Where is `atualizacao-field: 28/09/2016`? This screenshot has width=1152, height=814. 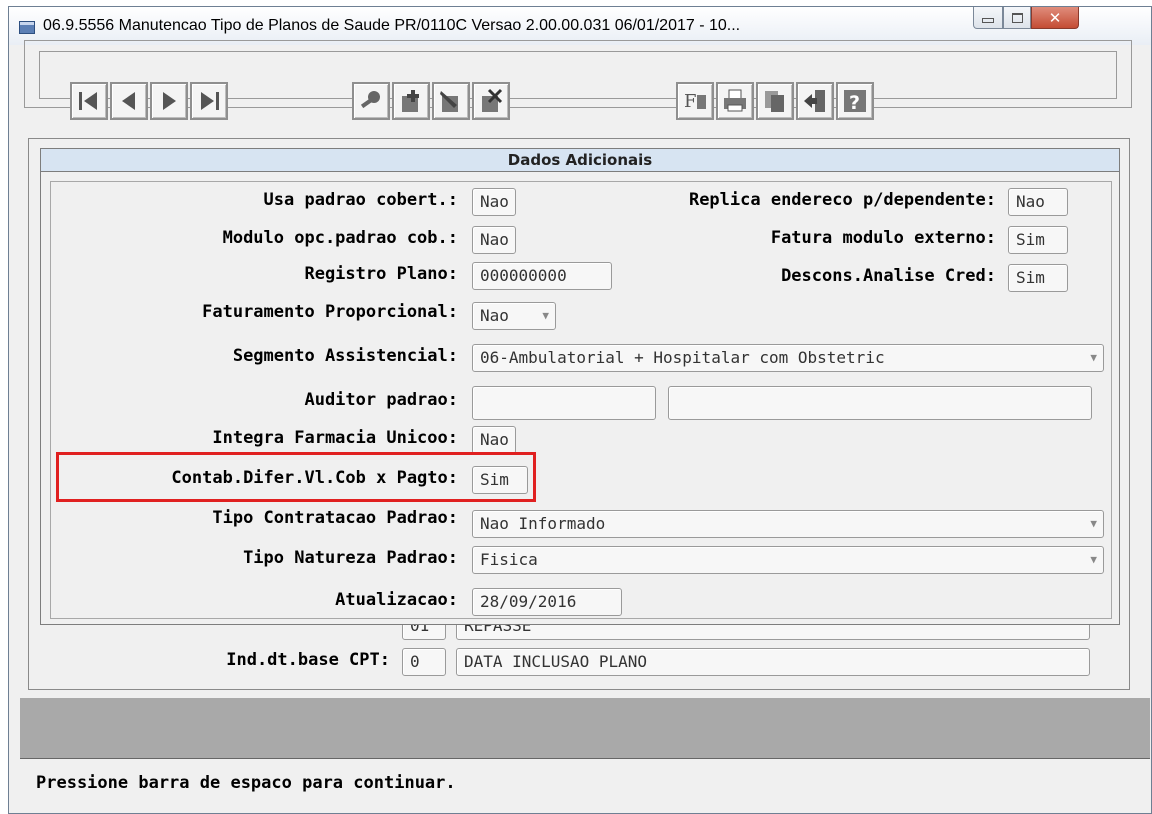
atualizacao-field: 28/09/2016 is located at coordinates (547, 602).